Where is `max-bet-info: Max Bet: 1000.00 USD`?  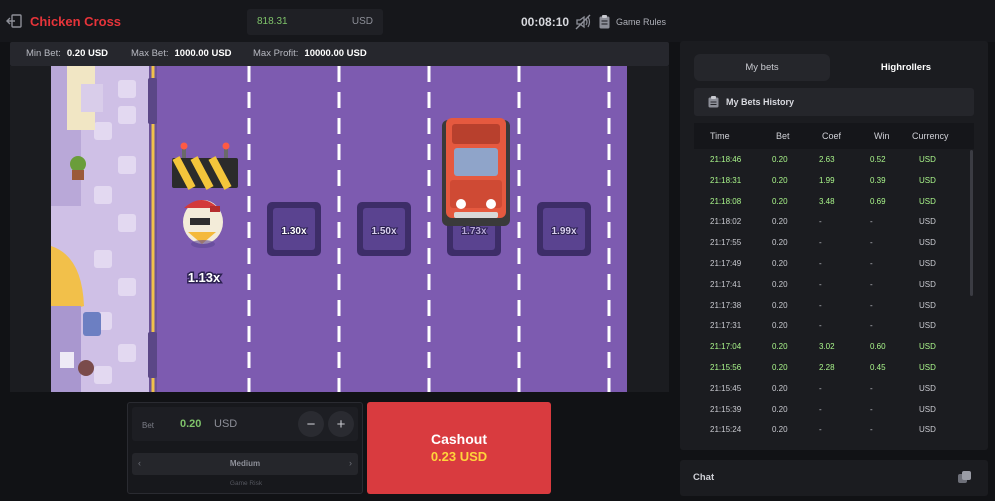 max-bet-info: Max Bet: 1000.00 USD is located at coordinates (181, 53).